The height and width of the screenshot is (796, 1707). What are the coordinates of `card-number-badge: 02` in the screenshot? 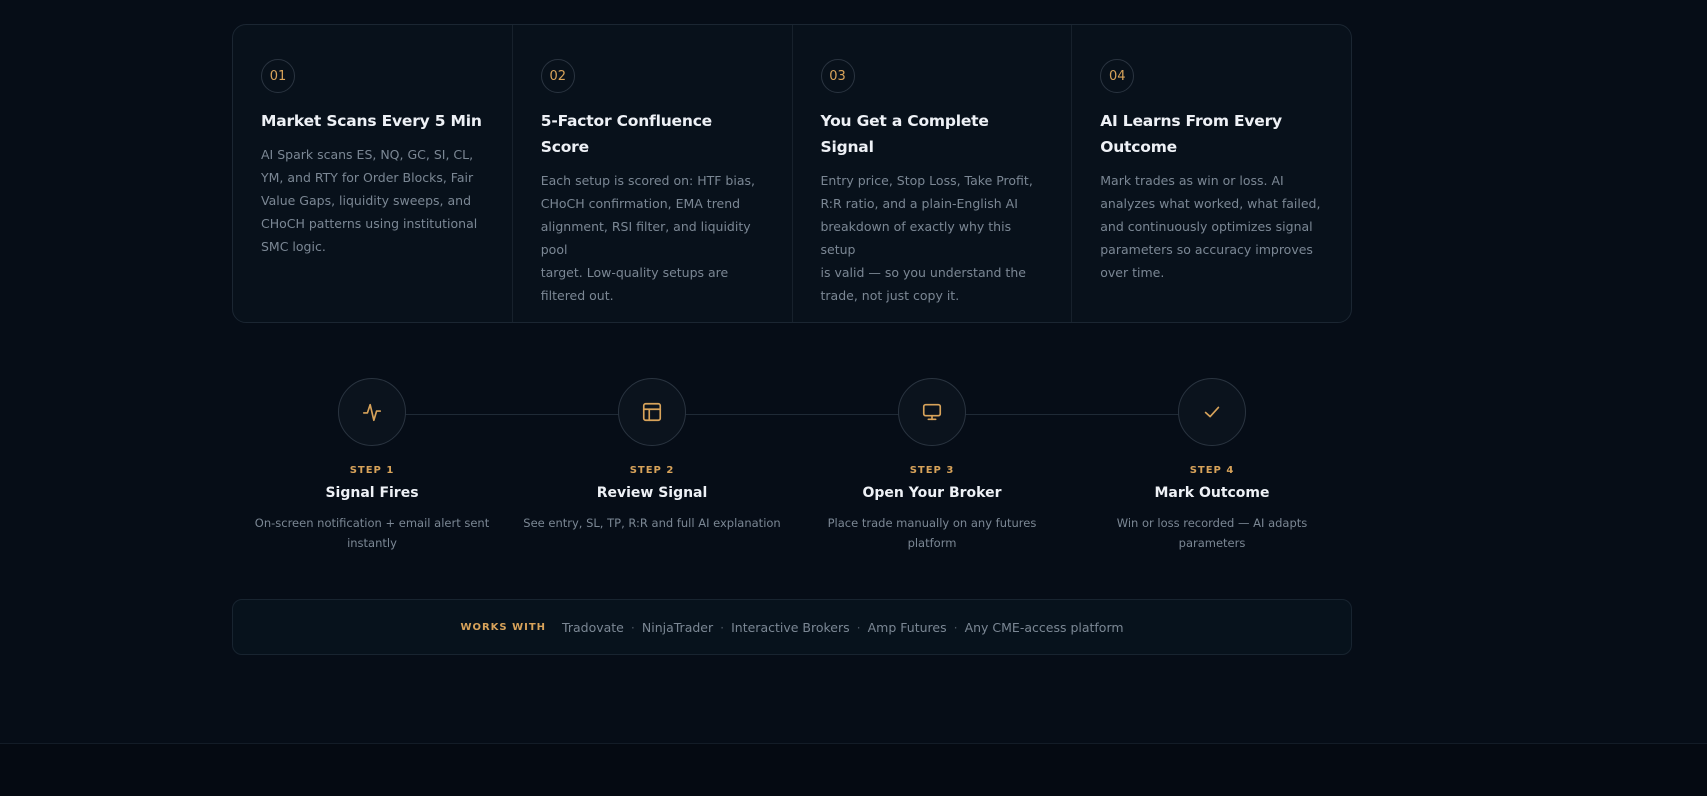 It's located at (557, 76).